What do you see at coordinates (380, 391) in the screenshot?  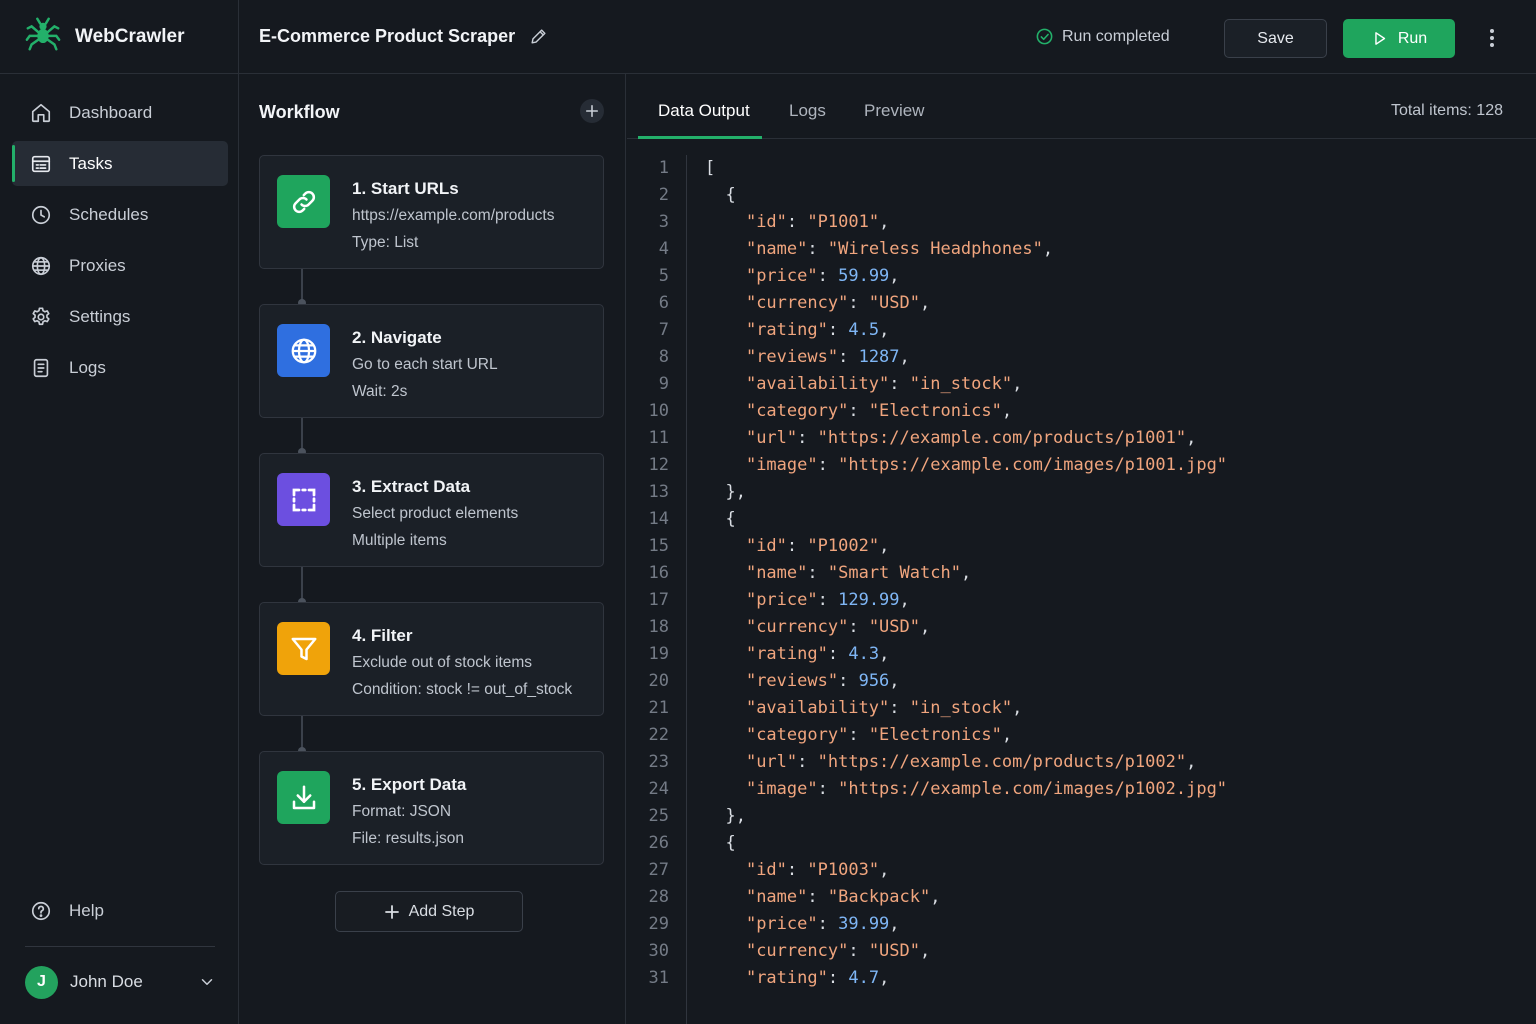 I see `step-detail: Wait: 2s` at bounding box center [380, 391].